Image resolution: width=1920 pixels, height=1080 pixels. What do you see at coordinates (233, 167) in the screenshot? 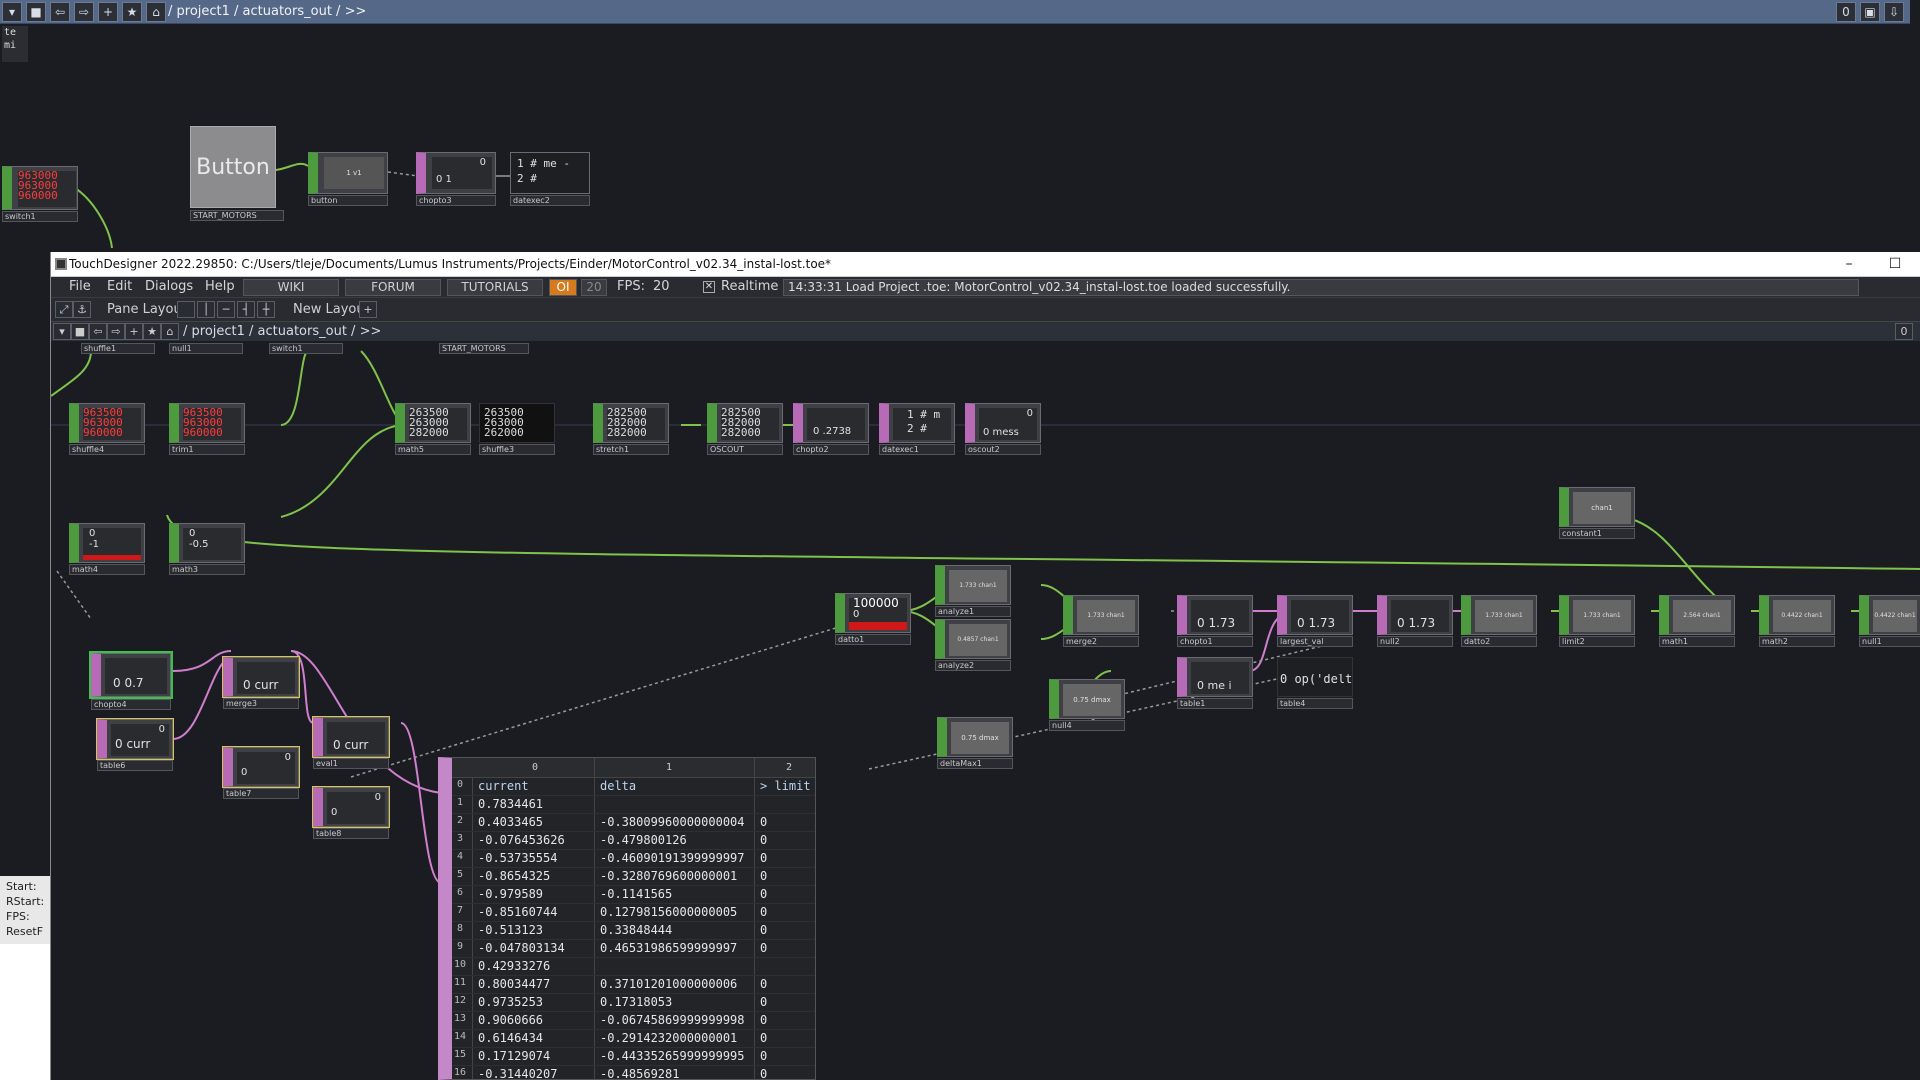
I see `start-motors-button: Button` at bounding box center [233, 167].